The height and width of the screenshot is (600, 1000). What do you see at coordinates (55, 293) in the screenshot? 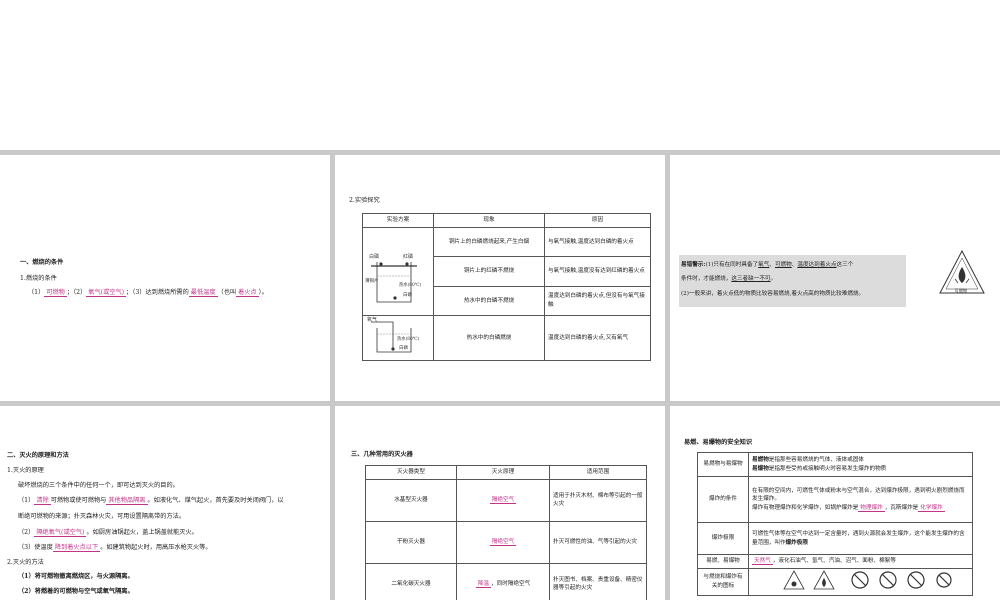
I see `answer-combustible: 可燃物` at bounding box center [55, 293].